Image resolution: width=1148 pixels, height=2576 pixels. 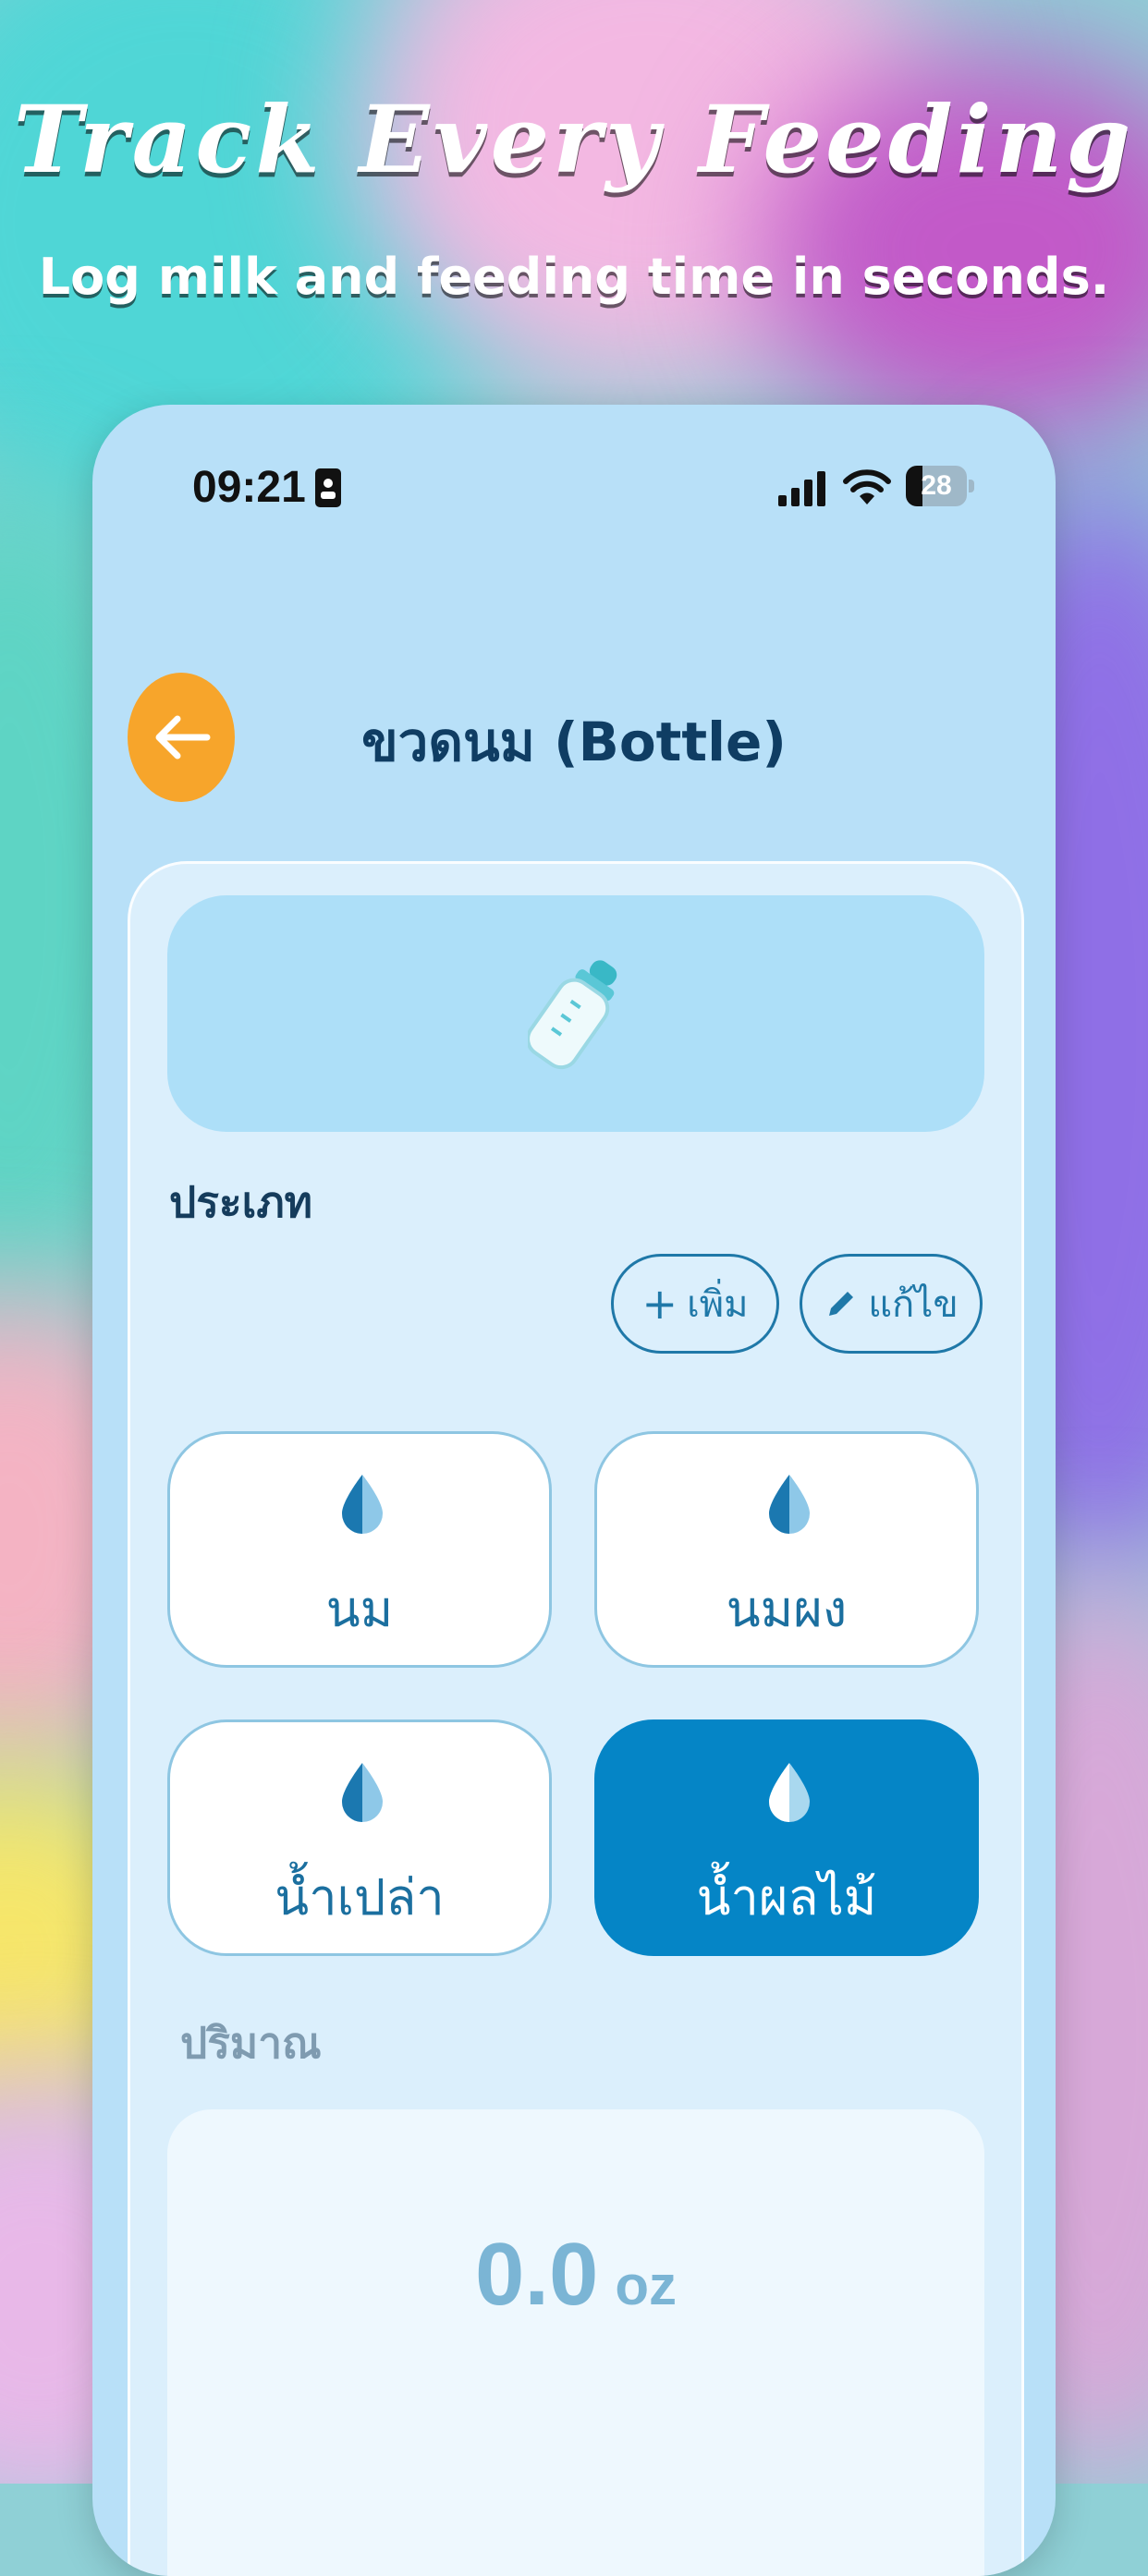 What do you see at coordinates (573, 1015) in the screenshot?
I see `baby-bottle-icon` at bounding box center [573, 1015].